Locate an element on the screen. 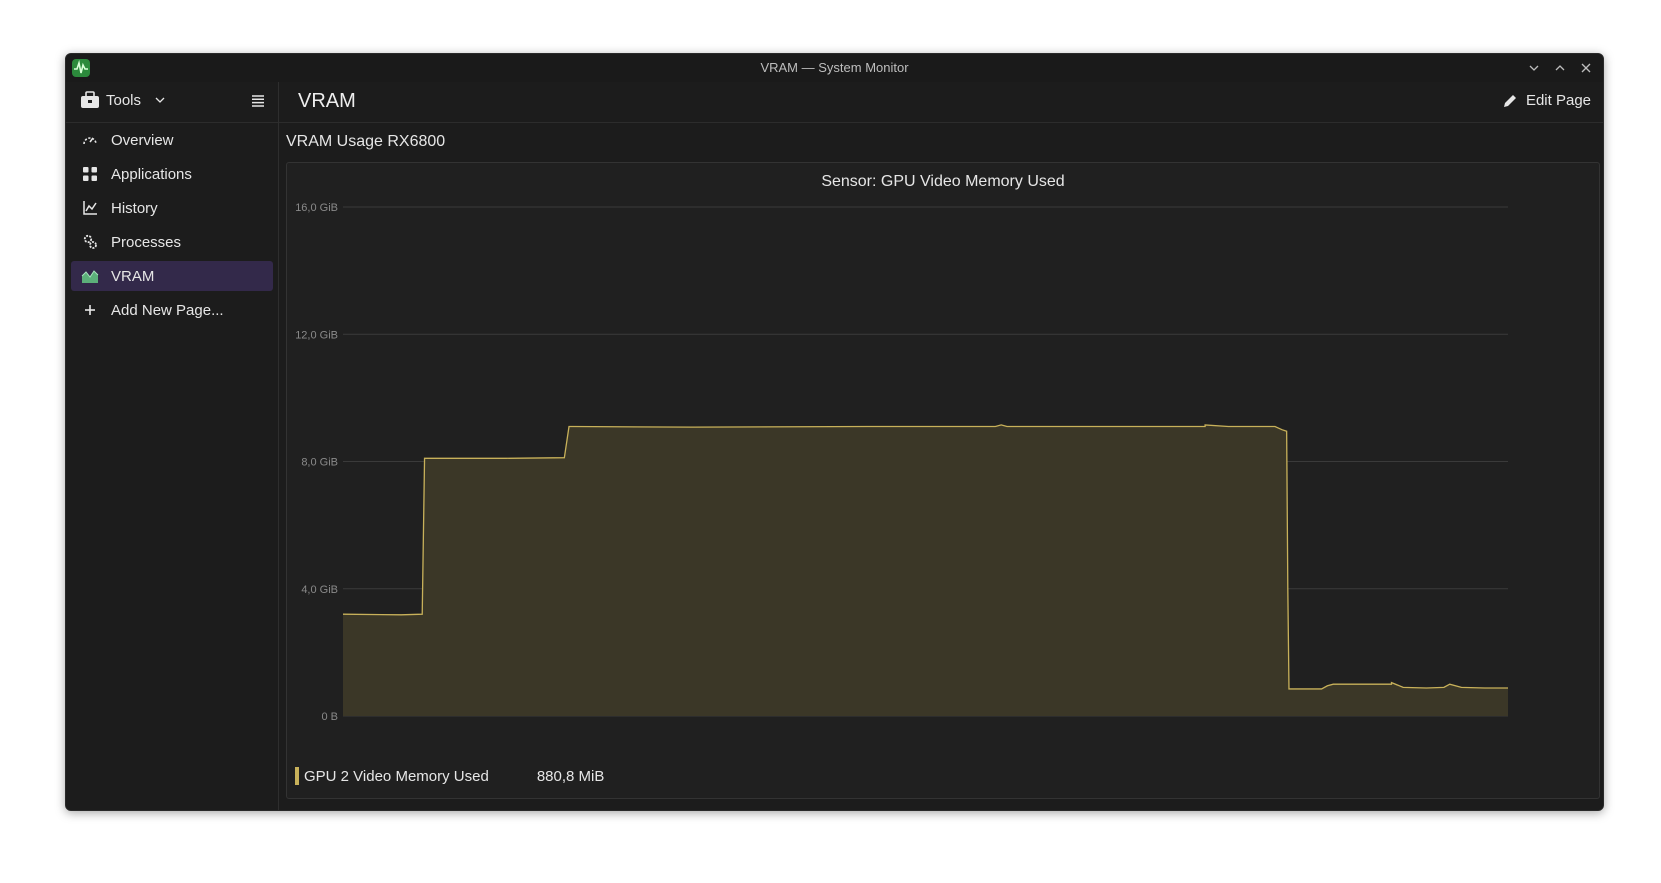  sidebar-item-applications: Applications is located at coordinates (172, 174).